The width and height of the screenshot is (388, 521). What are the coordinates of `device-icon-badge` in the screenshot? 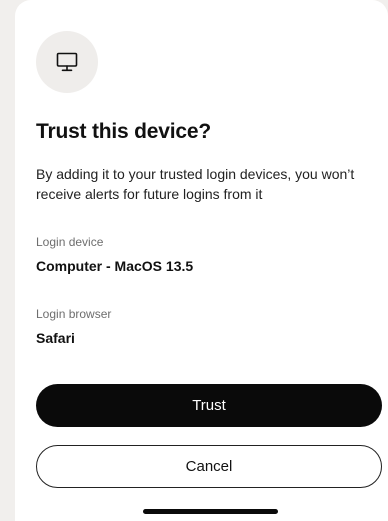 It's located at (67, 62).